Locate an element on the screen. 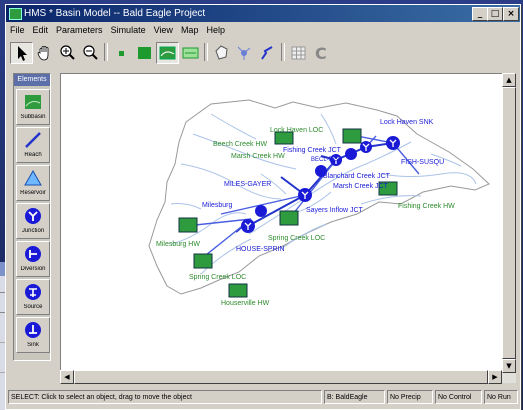 Image resolution: width=523 pixels, height=410 pixels. polygon-tool-button is located at coordinates (221, 53).